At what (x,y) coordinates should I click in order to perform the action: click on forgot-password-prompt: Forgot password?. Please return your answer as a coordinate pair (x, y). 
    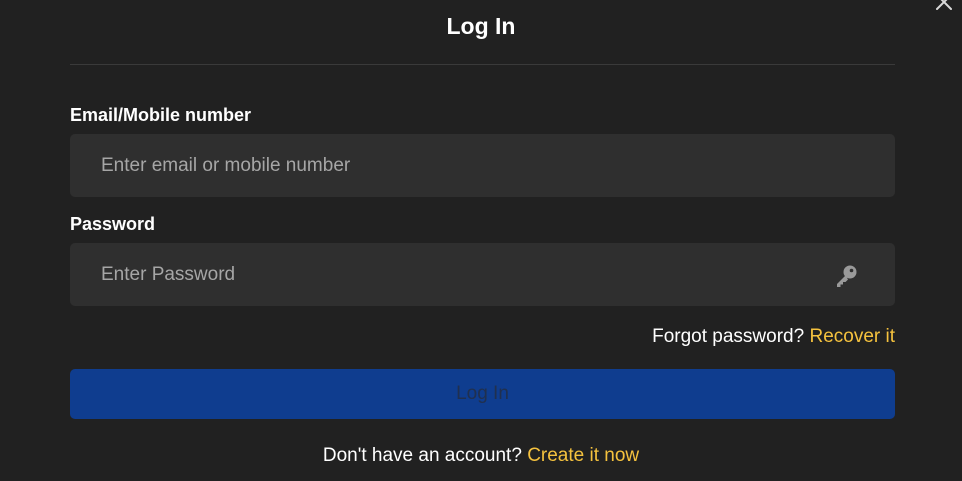
    Looking at the image, I should click on (728, 336).